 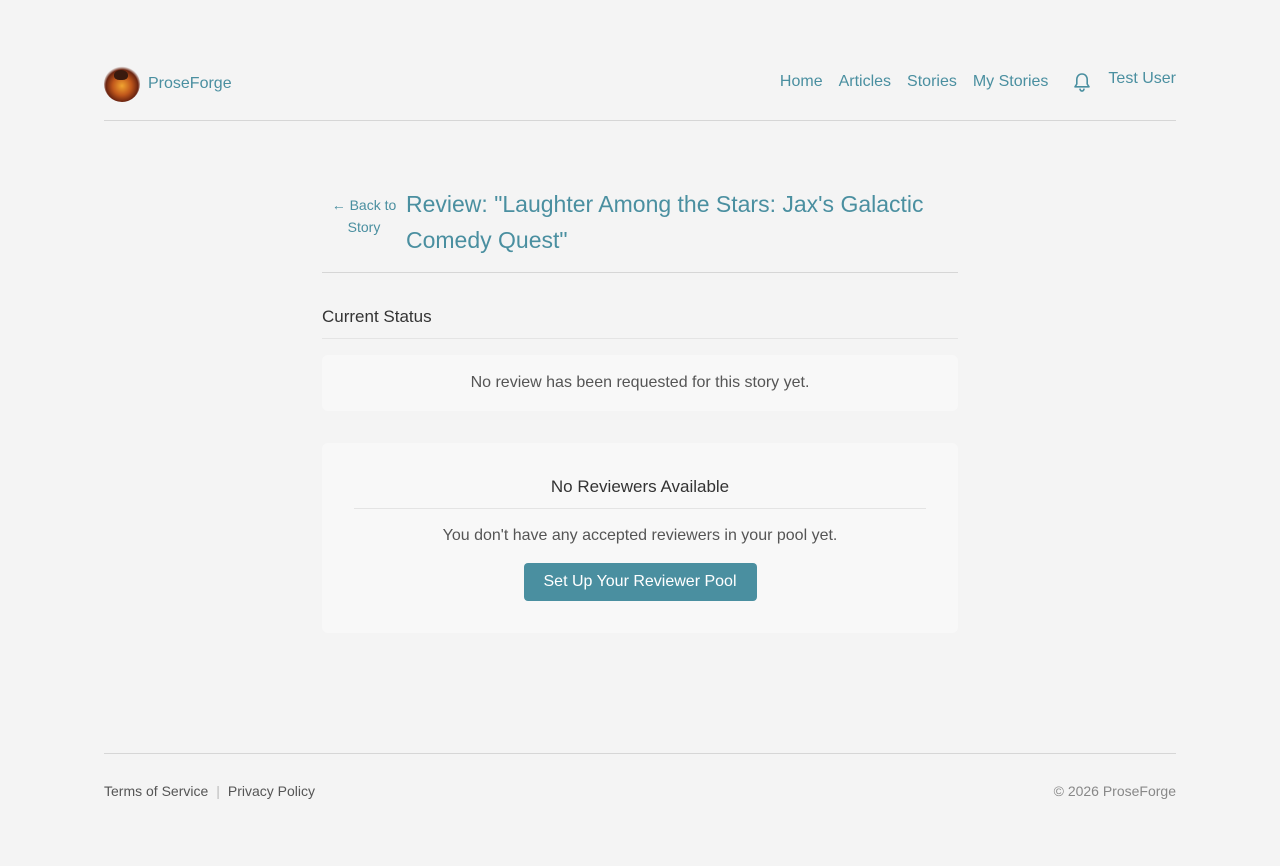 I want to click on nav-home: Home, so click(x=801, y=82).